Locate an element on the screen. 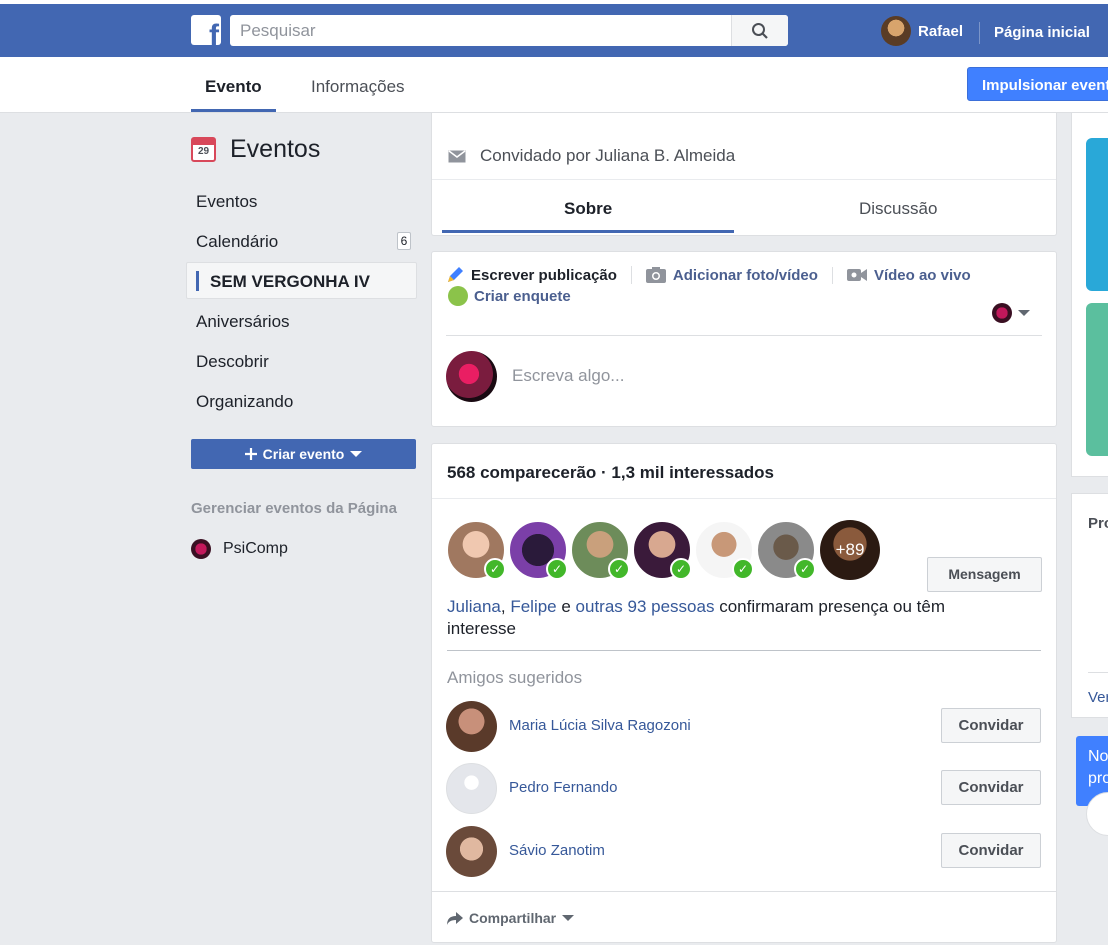  facebook-logo-icon: f is located at coordinates (206, 30).